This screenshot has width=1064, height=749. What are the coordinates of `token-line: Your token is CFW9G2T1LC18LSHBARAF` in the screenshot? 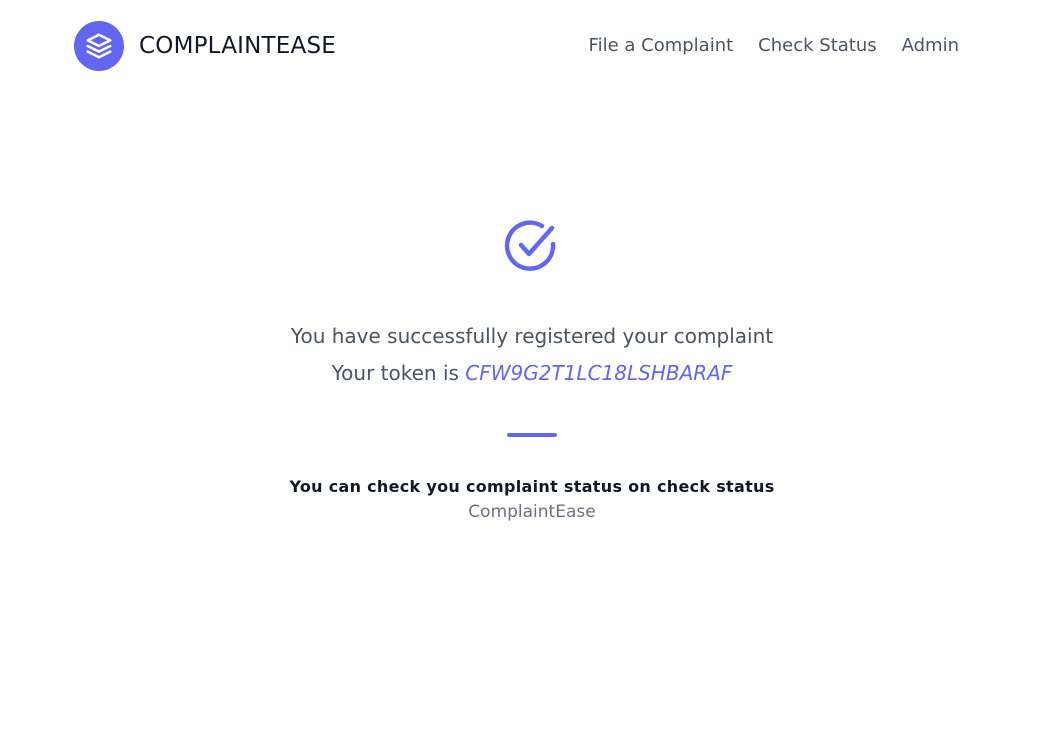 It's located at (532, 373).